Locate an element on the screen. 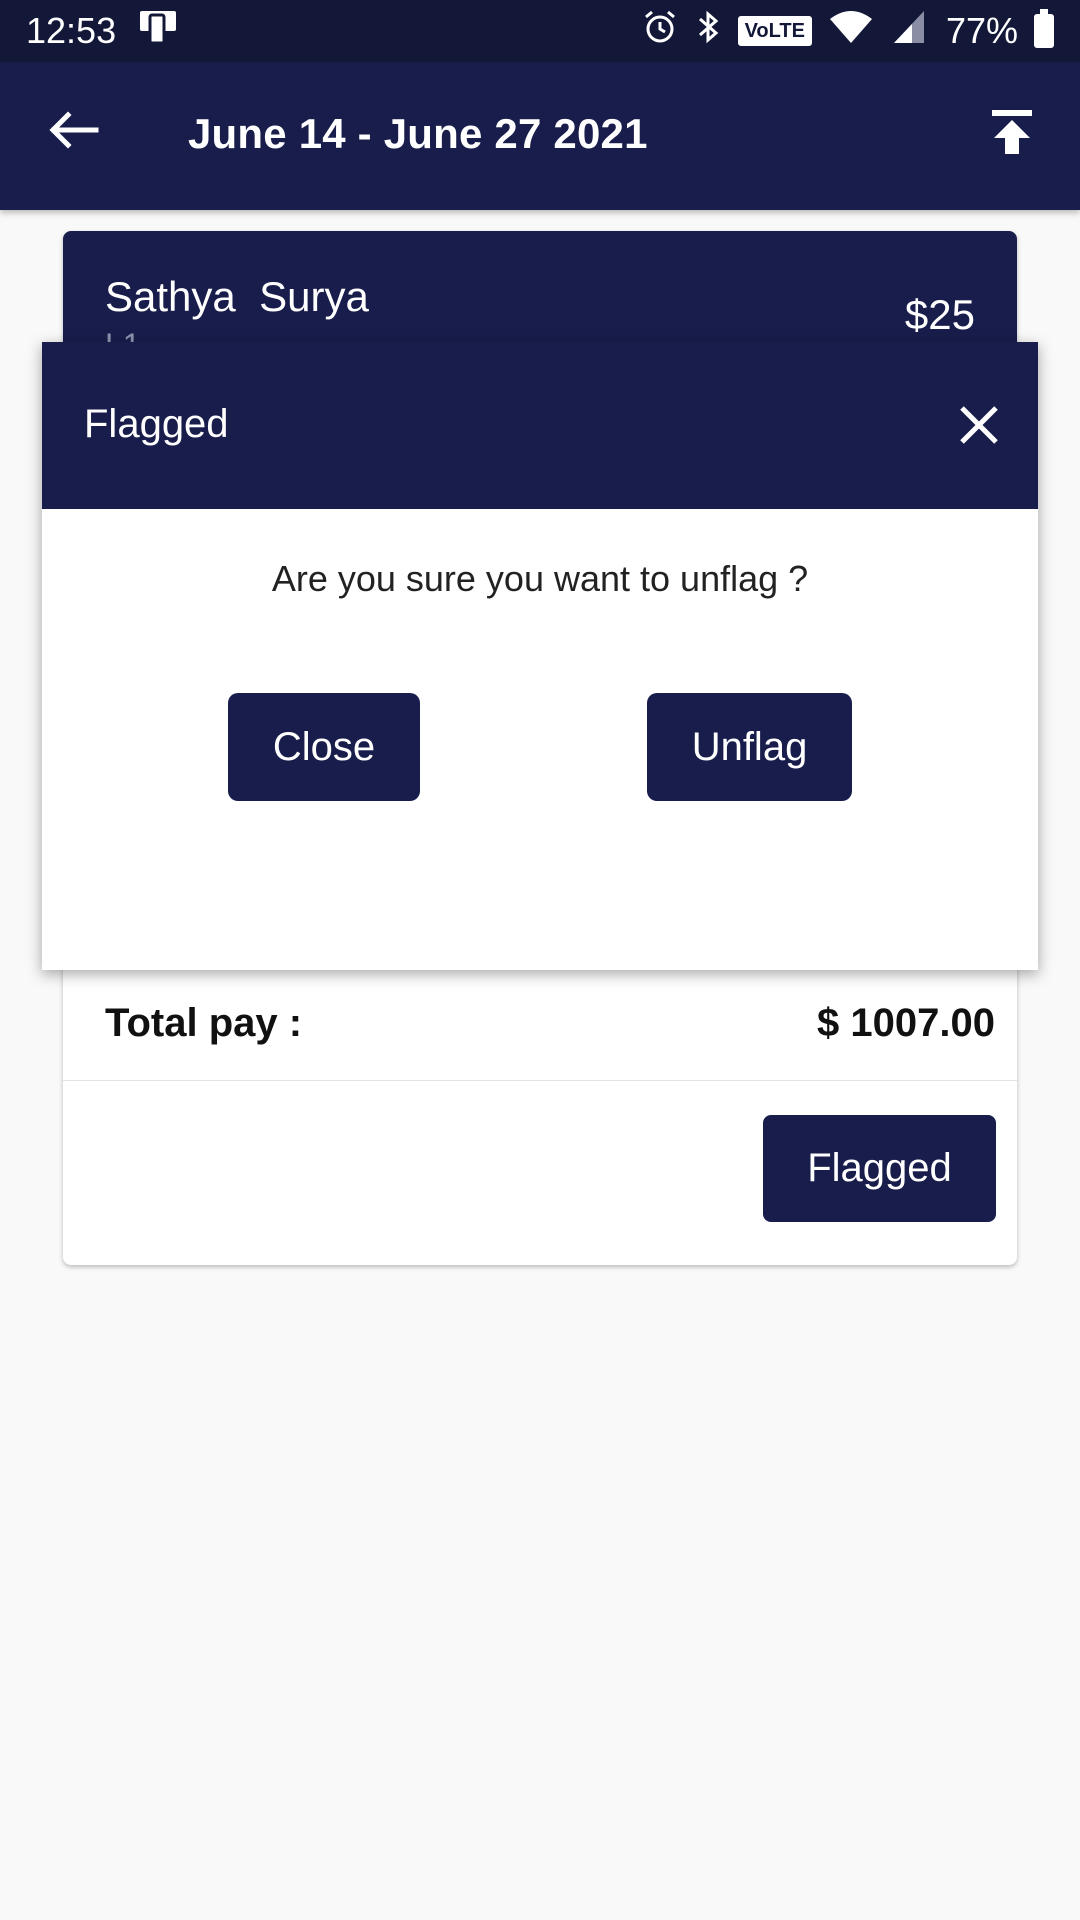  status-right: VoLTE 77% is located at coordinates (848, 31).